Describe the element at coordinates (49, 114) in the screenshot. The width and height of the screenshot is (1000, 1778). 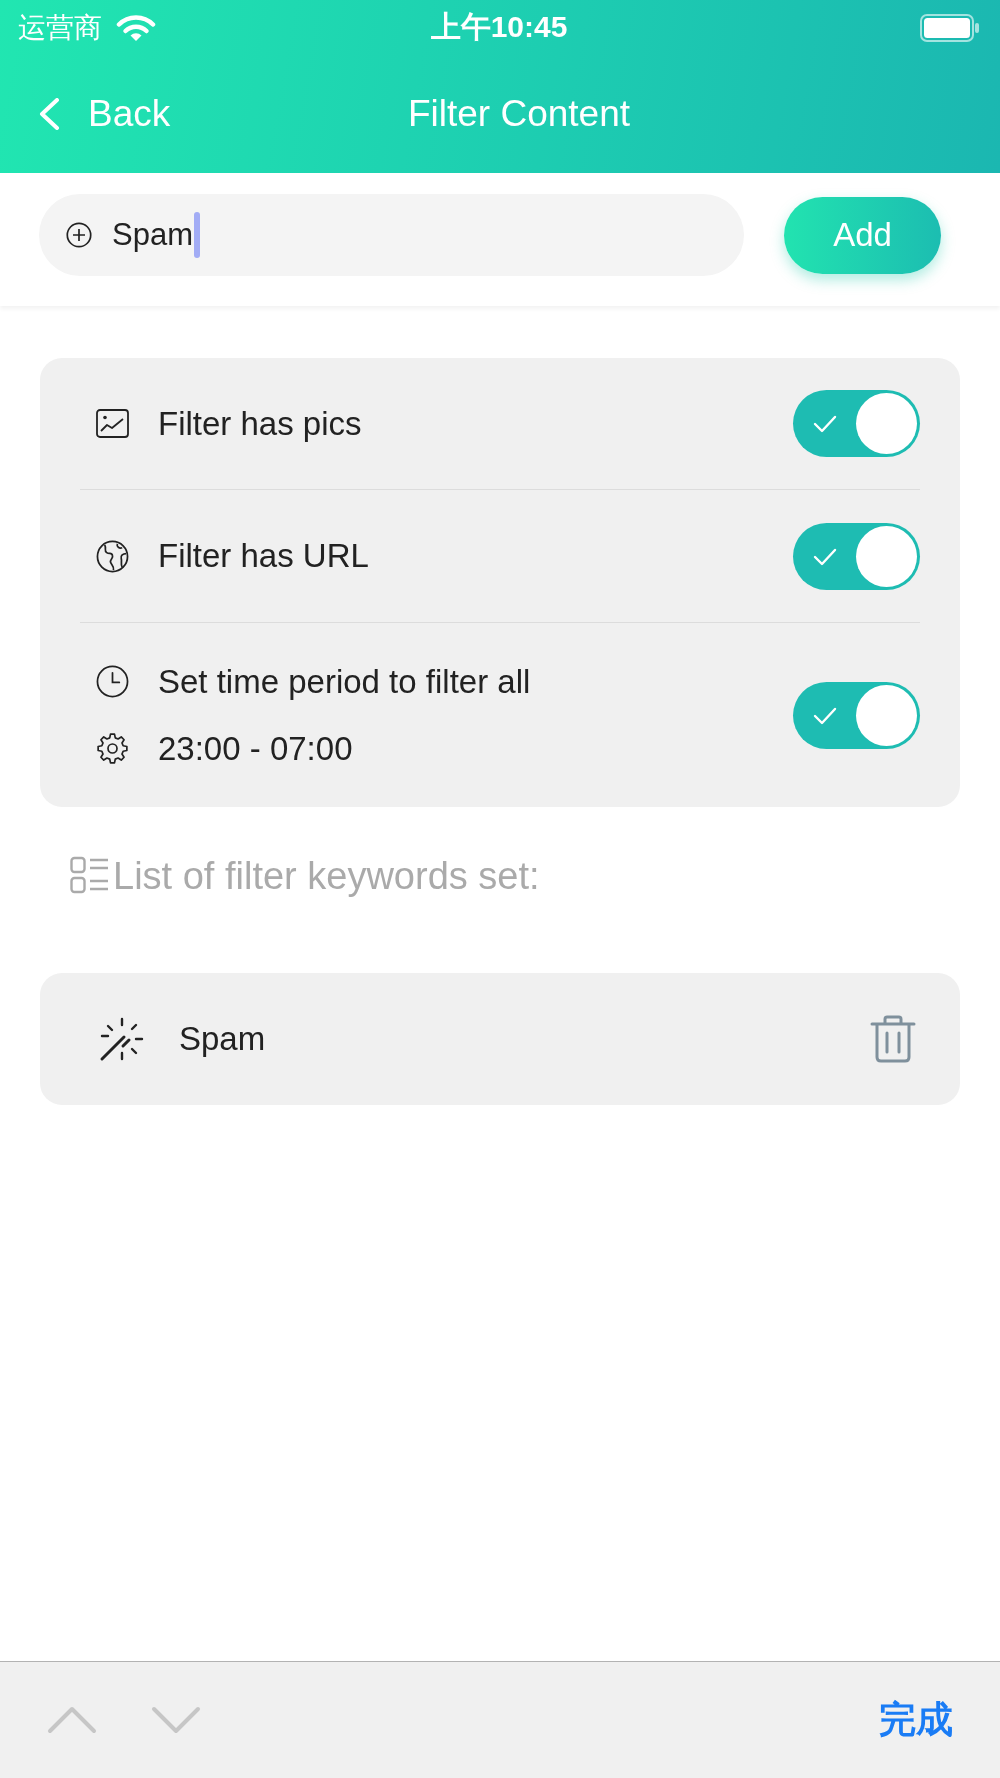
I see `chevron-left-icon` at that location.